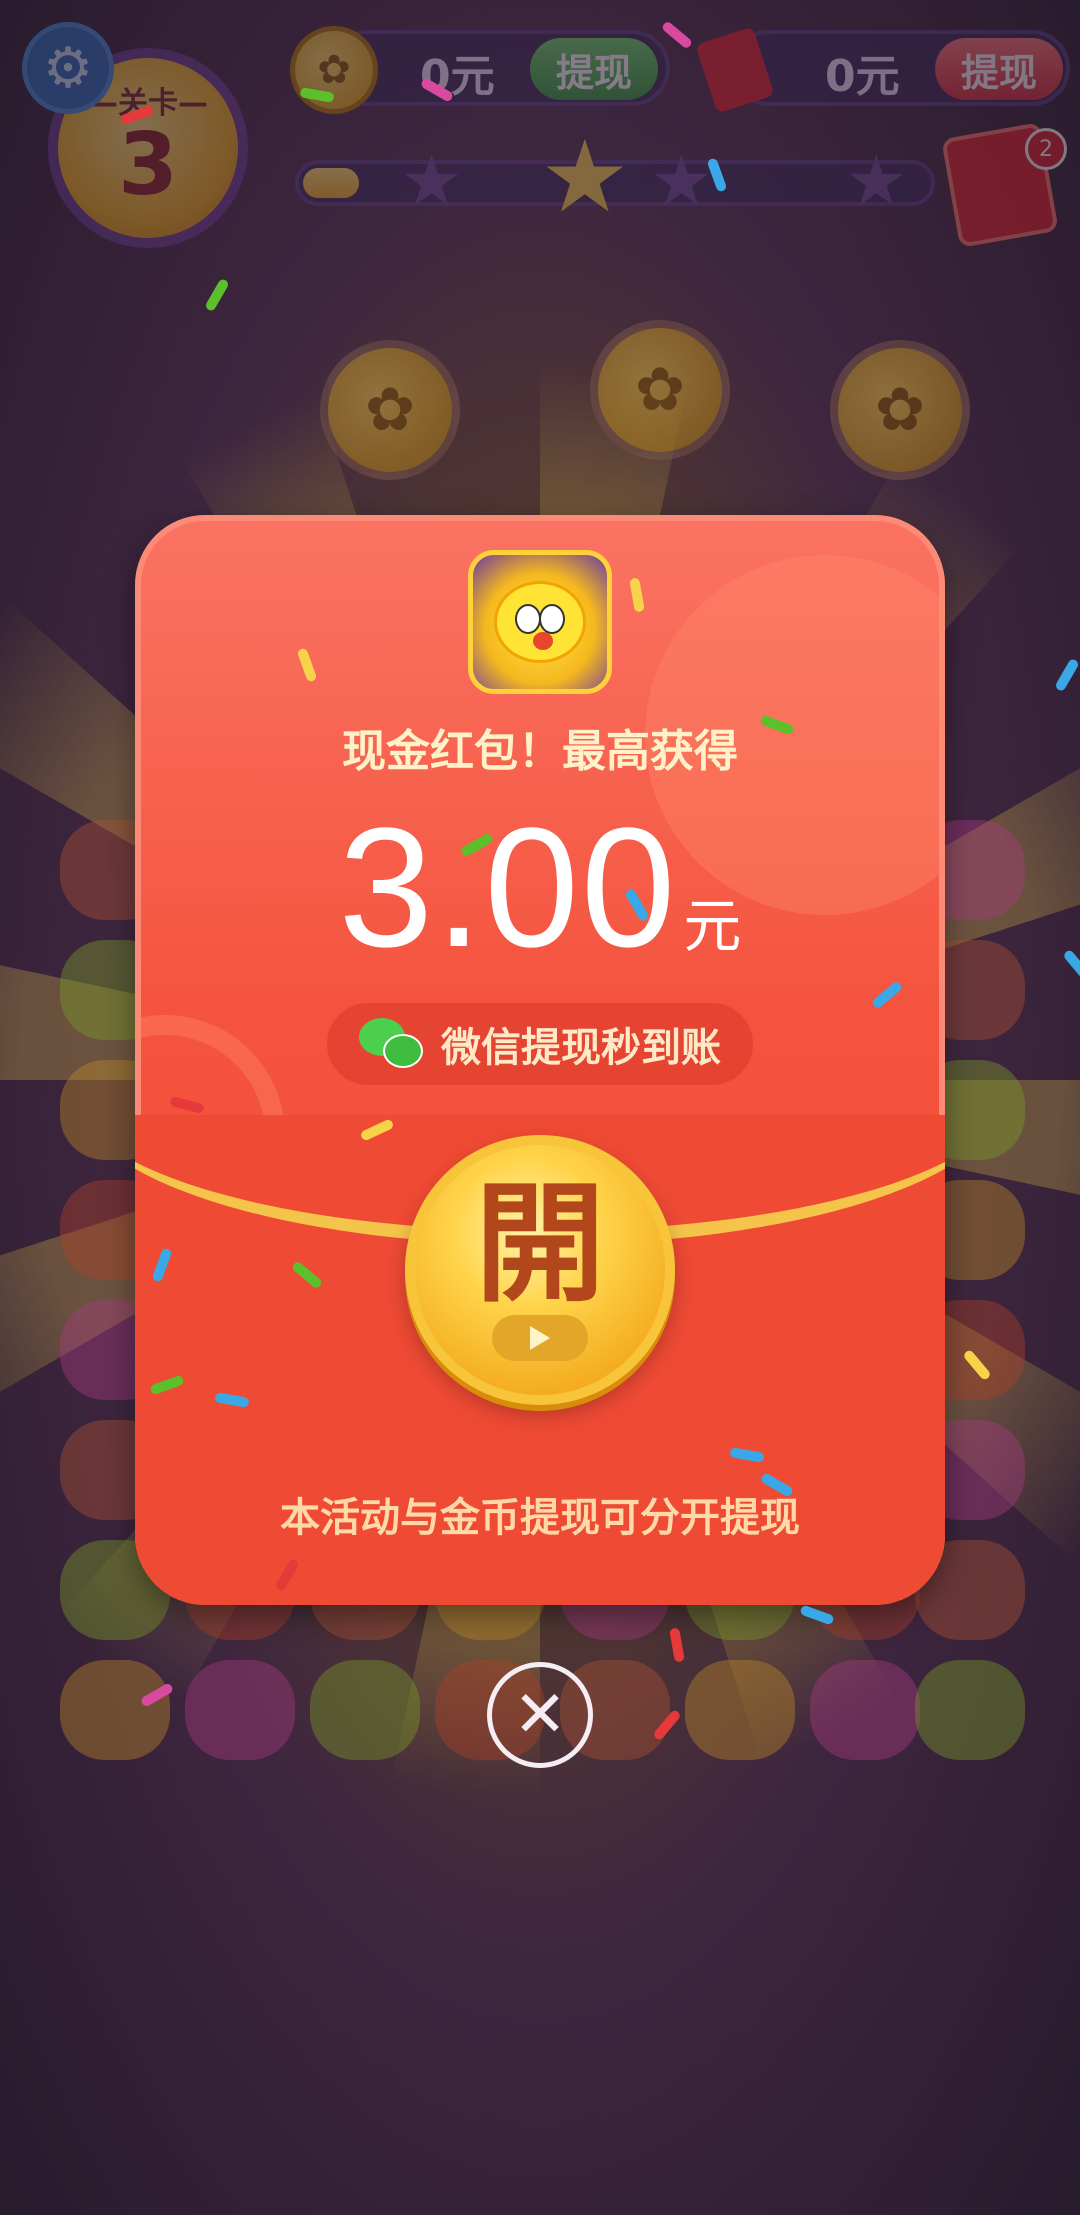 The height and width of the screenshot is (2215, 1080). I want to click on packet-note: 本活动与金币提现可分开提现, so click(540, 1518).